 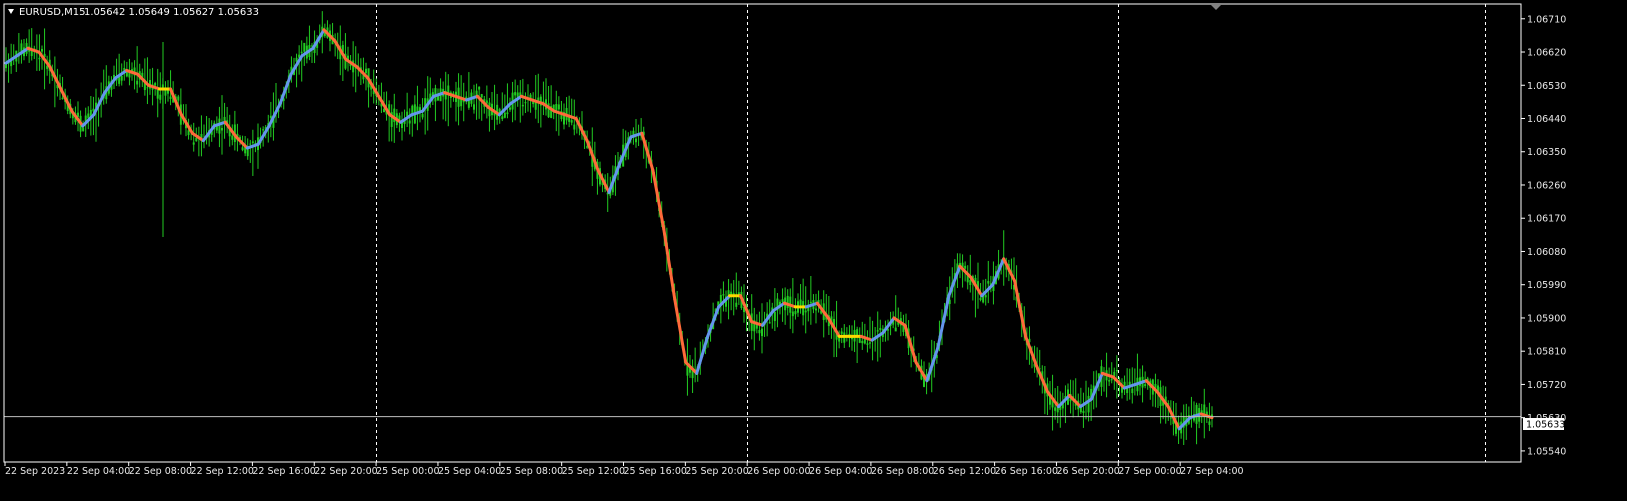 What do you see at coordinates (778, 471) in the screenshot?
I see `time-tick-label: 26 Sep 00:00` at bounding box center [778, 471].